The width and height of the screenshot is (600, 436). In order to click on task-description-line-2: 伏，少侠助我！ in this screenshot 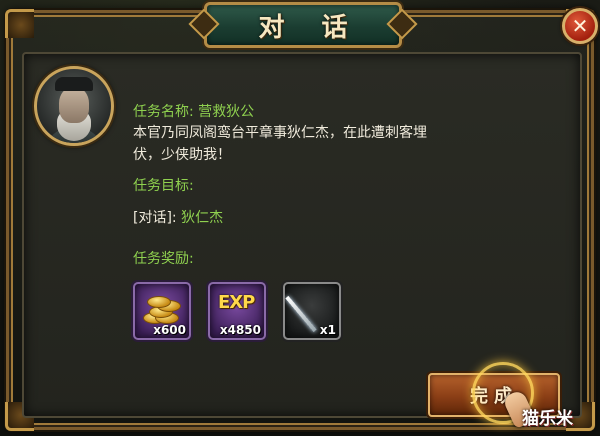, I will do `click(182, 155)`.